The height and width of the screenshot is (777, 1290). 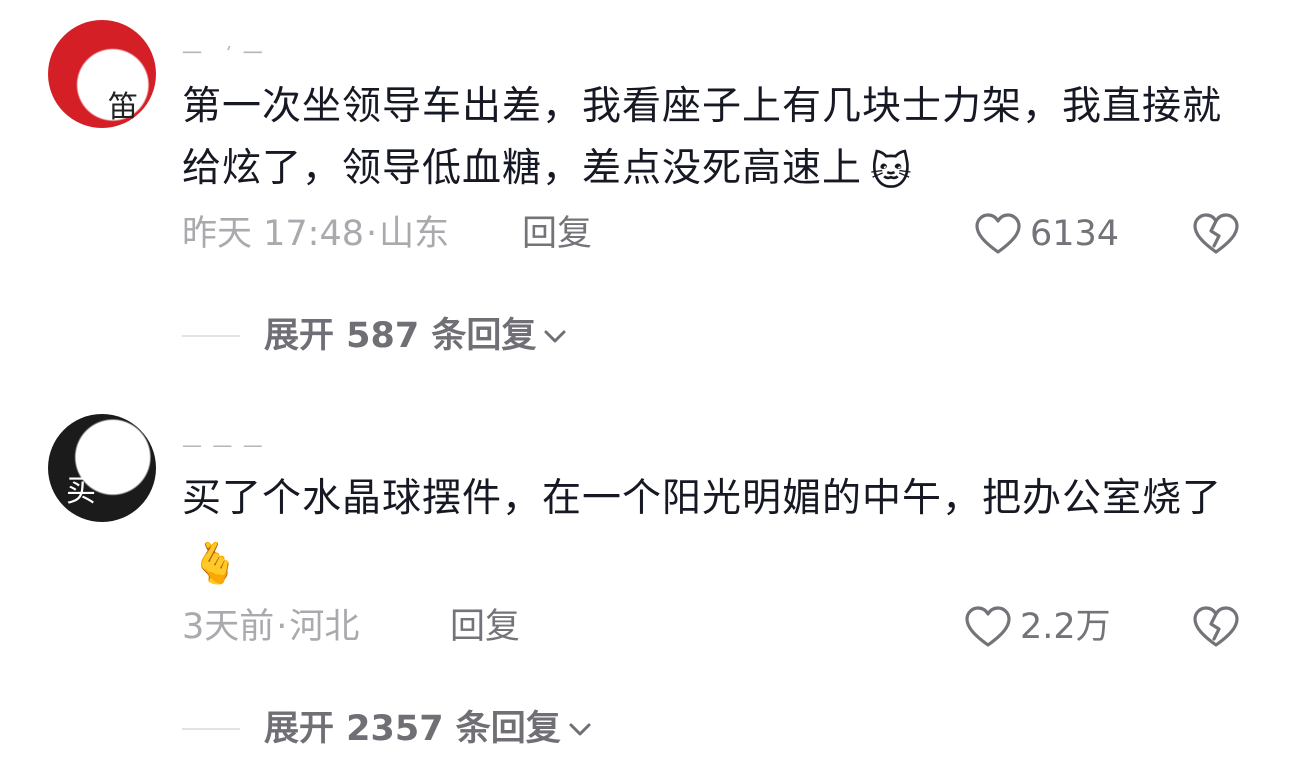 What do you see at coordinates (1065, 627) in the screenshot?
I see `like-count: 2.2万` at bounding box center [1065, 627].